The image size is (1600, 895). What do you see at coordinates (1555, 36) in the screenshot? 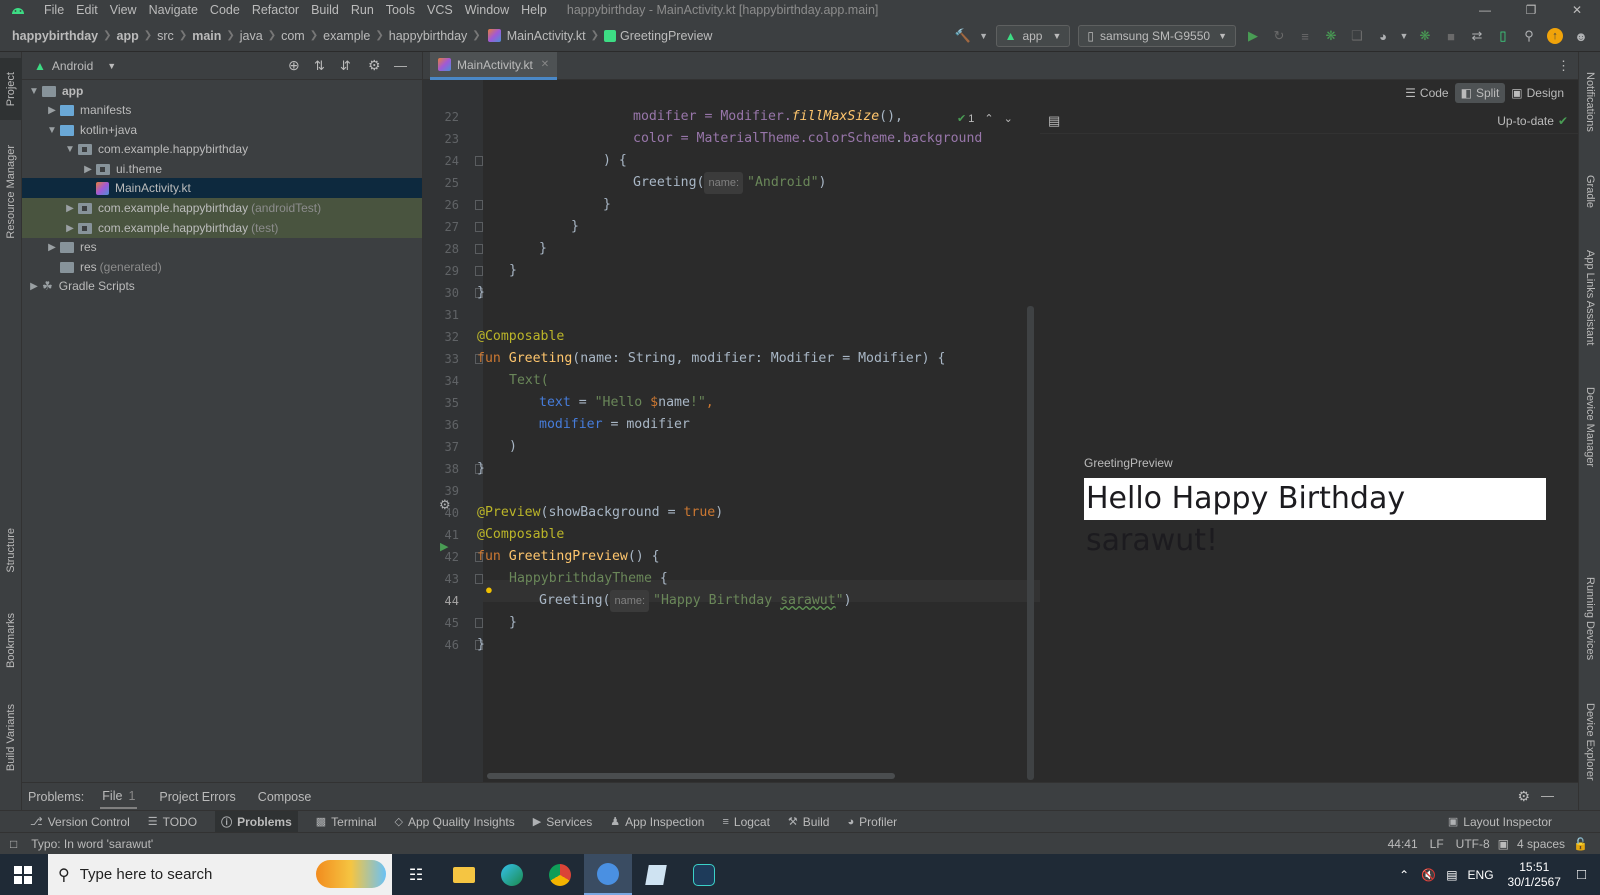
I see `update-icon: ↑` at bounding box center [1555, 36].